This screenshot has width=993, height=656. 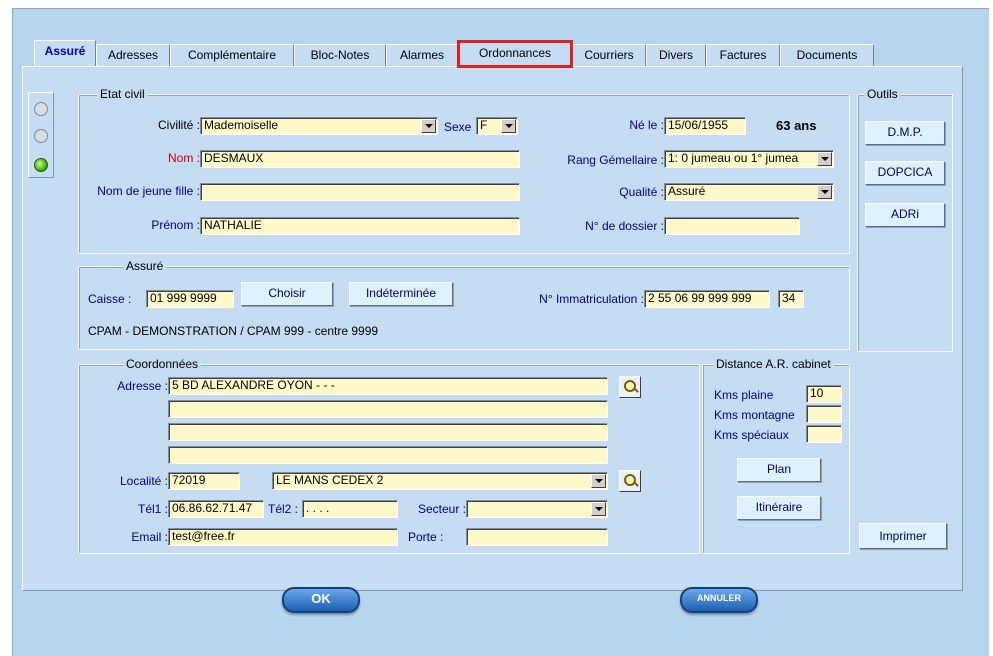 I want to click on tab-documents: Documents, so click(x=827, y=55).